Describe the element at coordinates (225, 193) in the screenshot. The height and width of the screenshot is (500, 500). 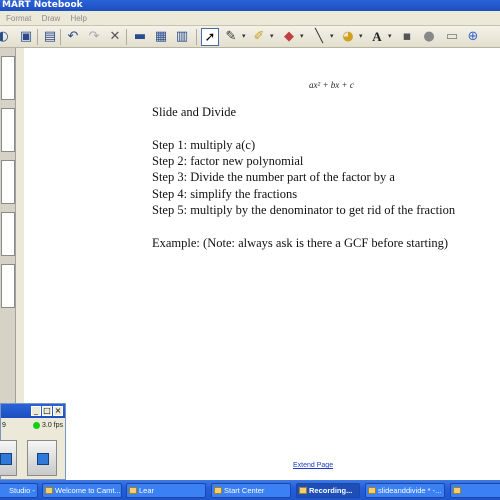
I see `step-4: Step 4: simplify the fractions` at that location.